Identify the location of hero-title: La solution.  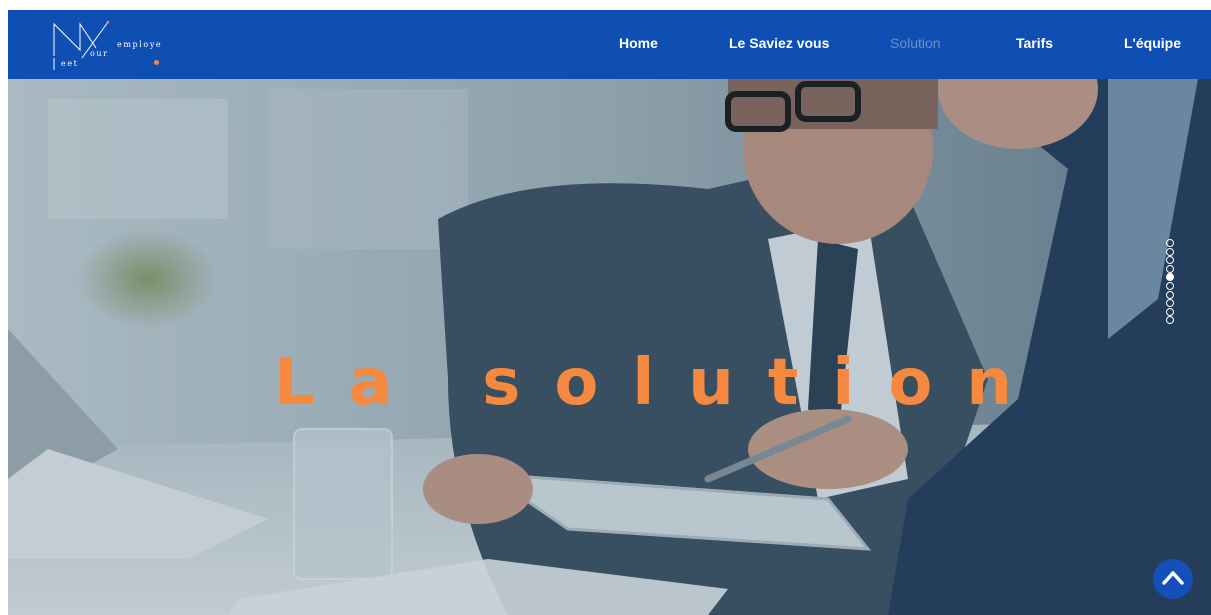
(660, 383).